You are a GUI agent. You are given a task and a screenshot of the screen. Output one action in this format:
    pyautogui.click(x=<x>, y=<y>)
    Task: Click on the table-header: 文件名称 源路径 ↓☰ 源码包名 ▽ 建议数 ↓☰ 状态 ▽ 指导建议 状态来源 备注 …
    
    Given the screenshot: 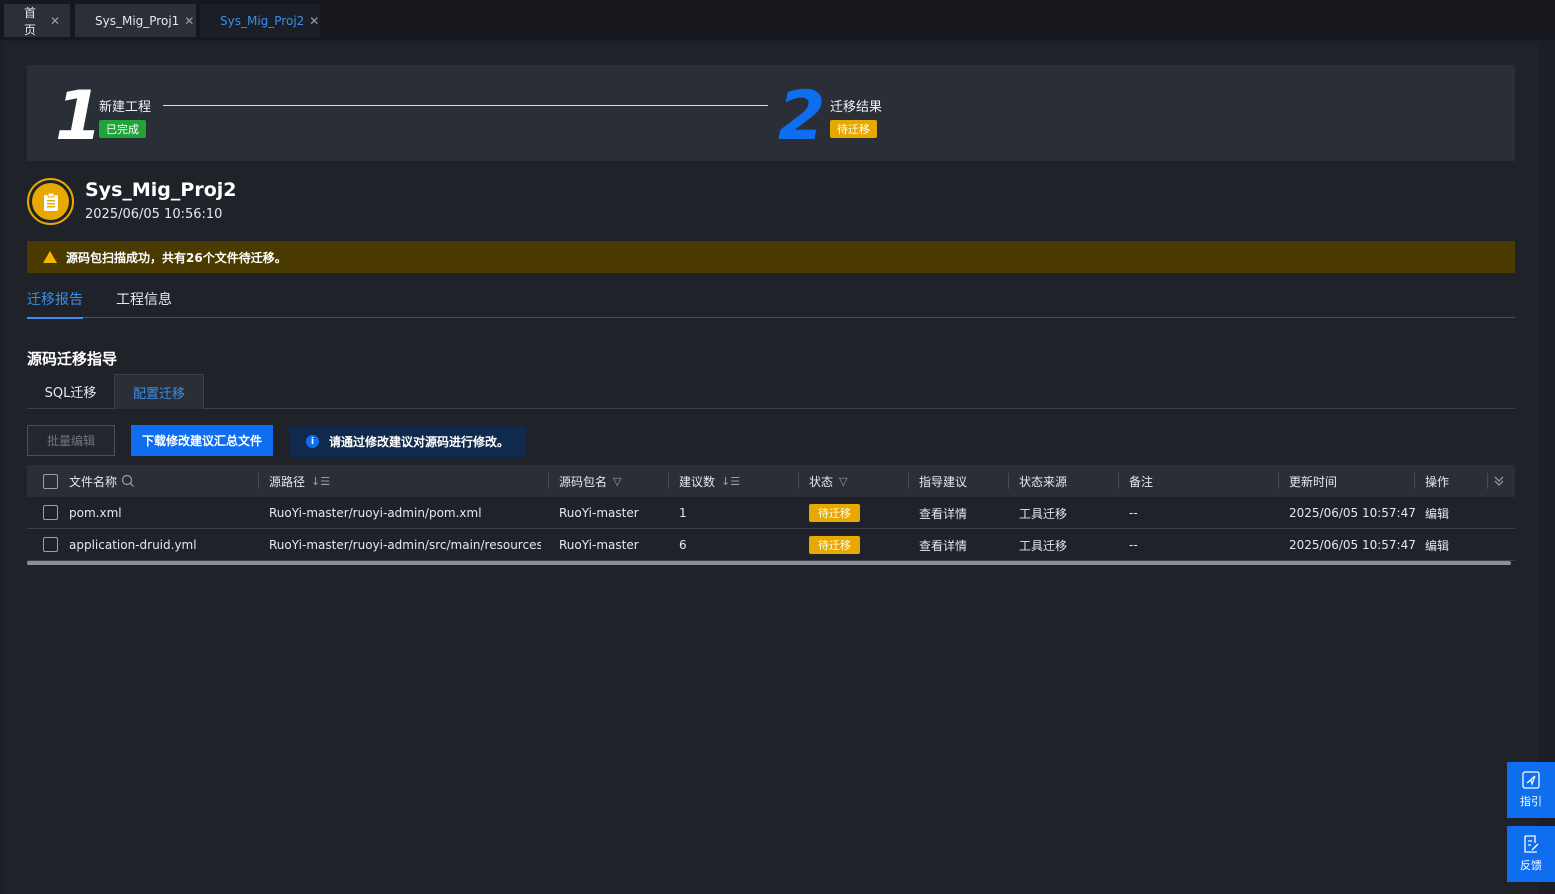 What is the action you would take?
    pyautogui.click(x=771, y=481)
    